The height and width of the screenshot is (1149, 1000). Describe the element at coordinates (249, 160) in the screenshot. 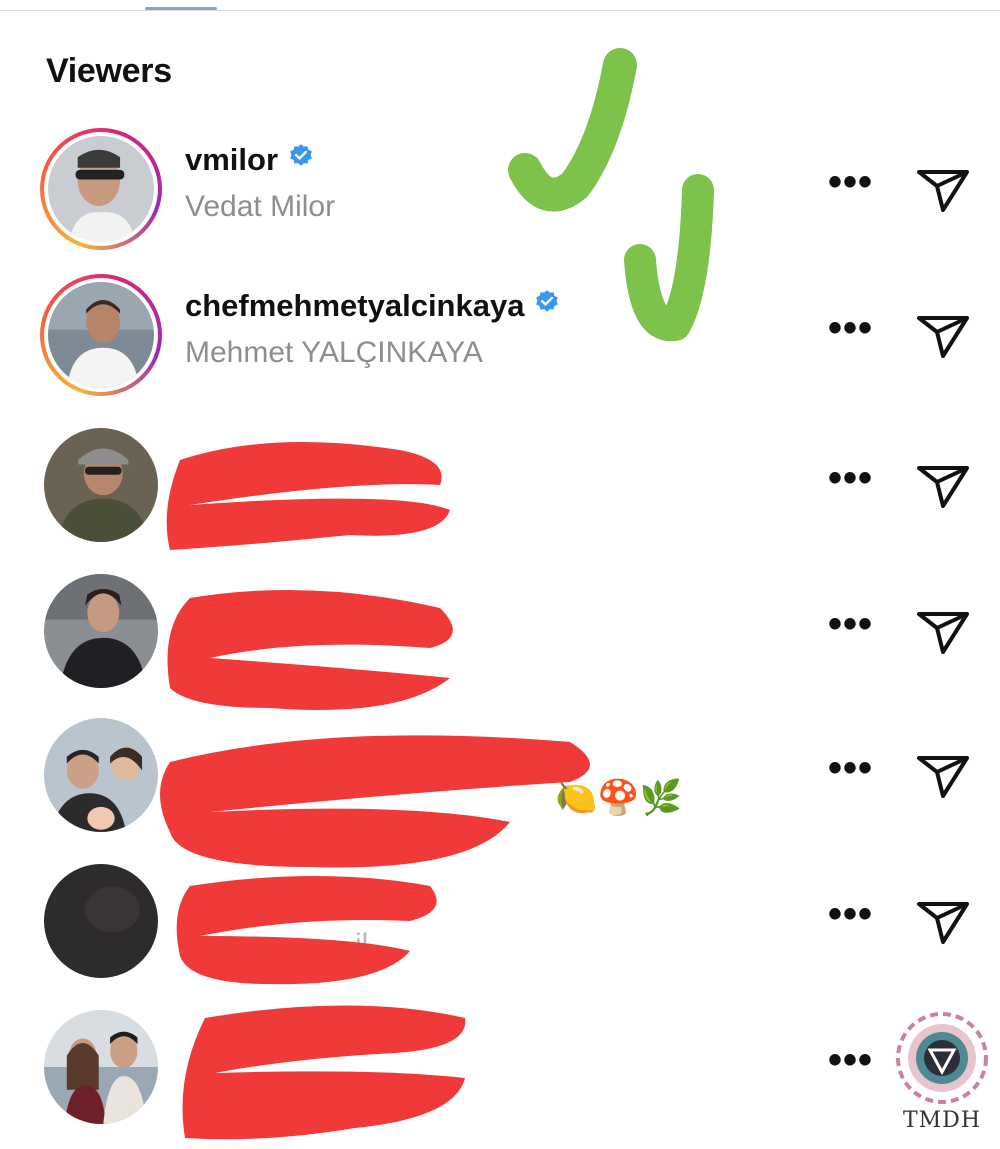

I see `username: vmilor` at that location.